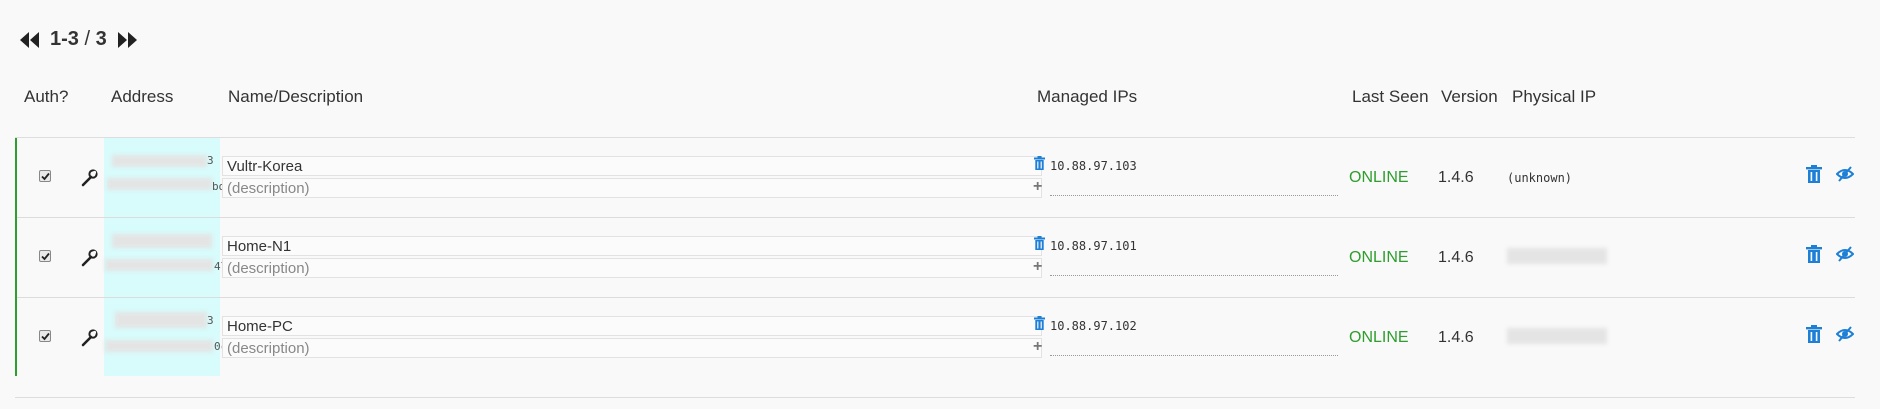 The height and width of the screenshot is (409, 1880). I want to click on page-range-value: 1-3, so click(64, 39).